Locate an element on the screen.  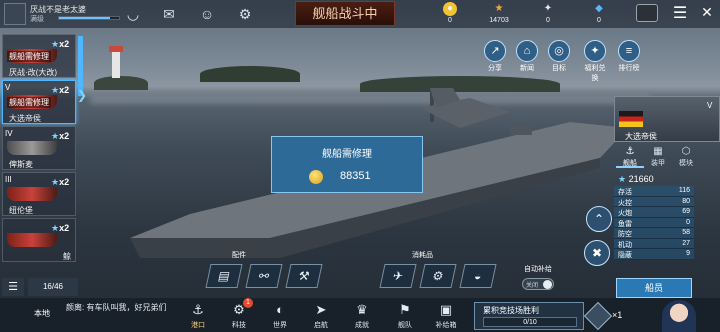
stat-value: 116 is located at coordinates (684, 190).